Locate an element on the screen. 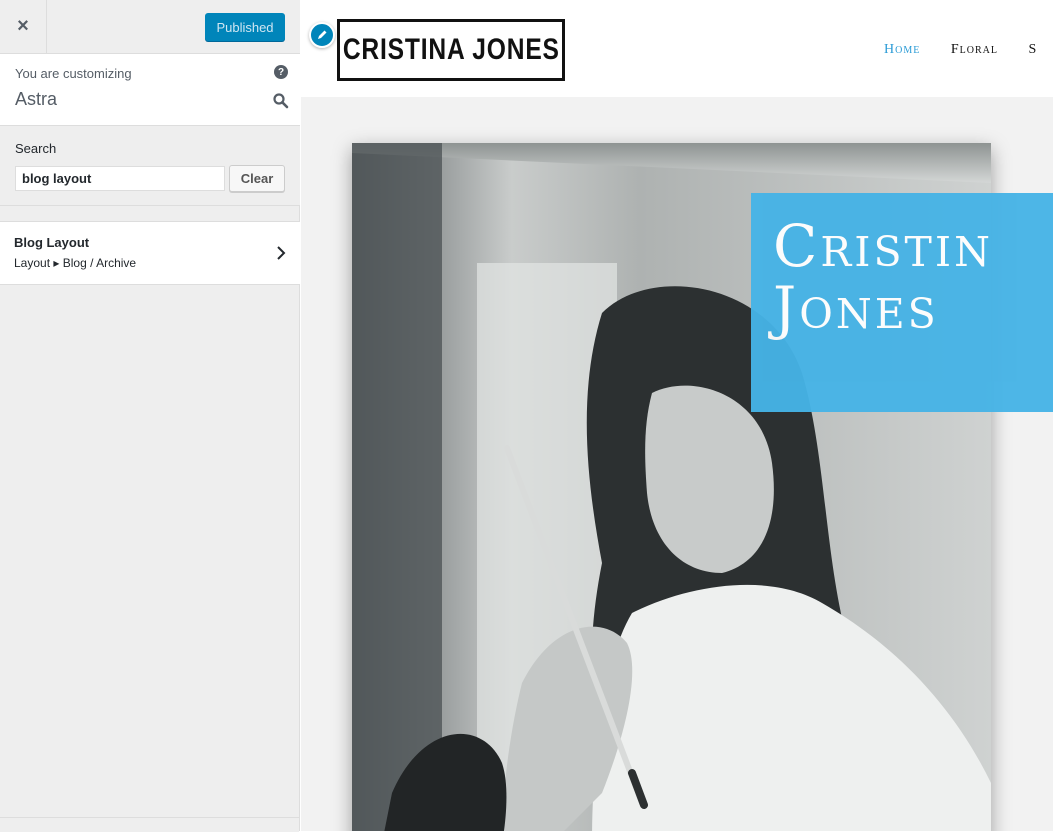 The height and width of the screenshot is (832, 1053). customizing-caption: You are customizing is located at coordinates (73, 73).